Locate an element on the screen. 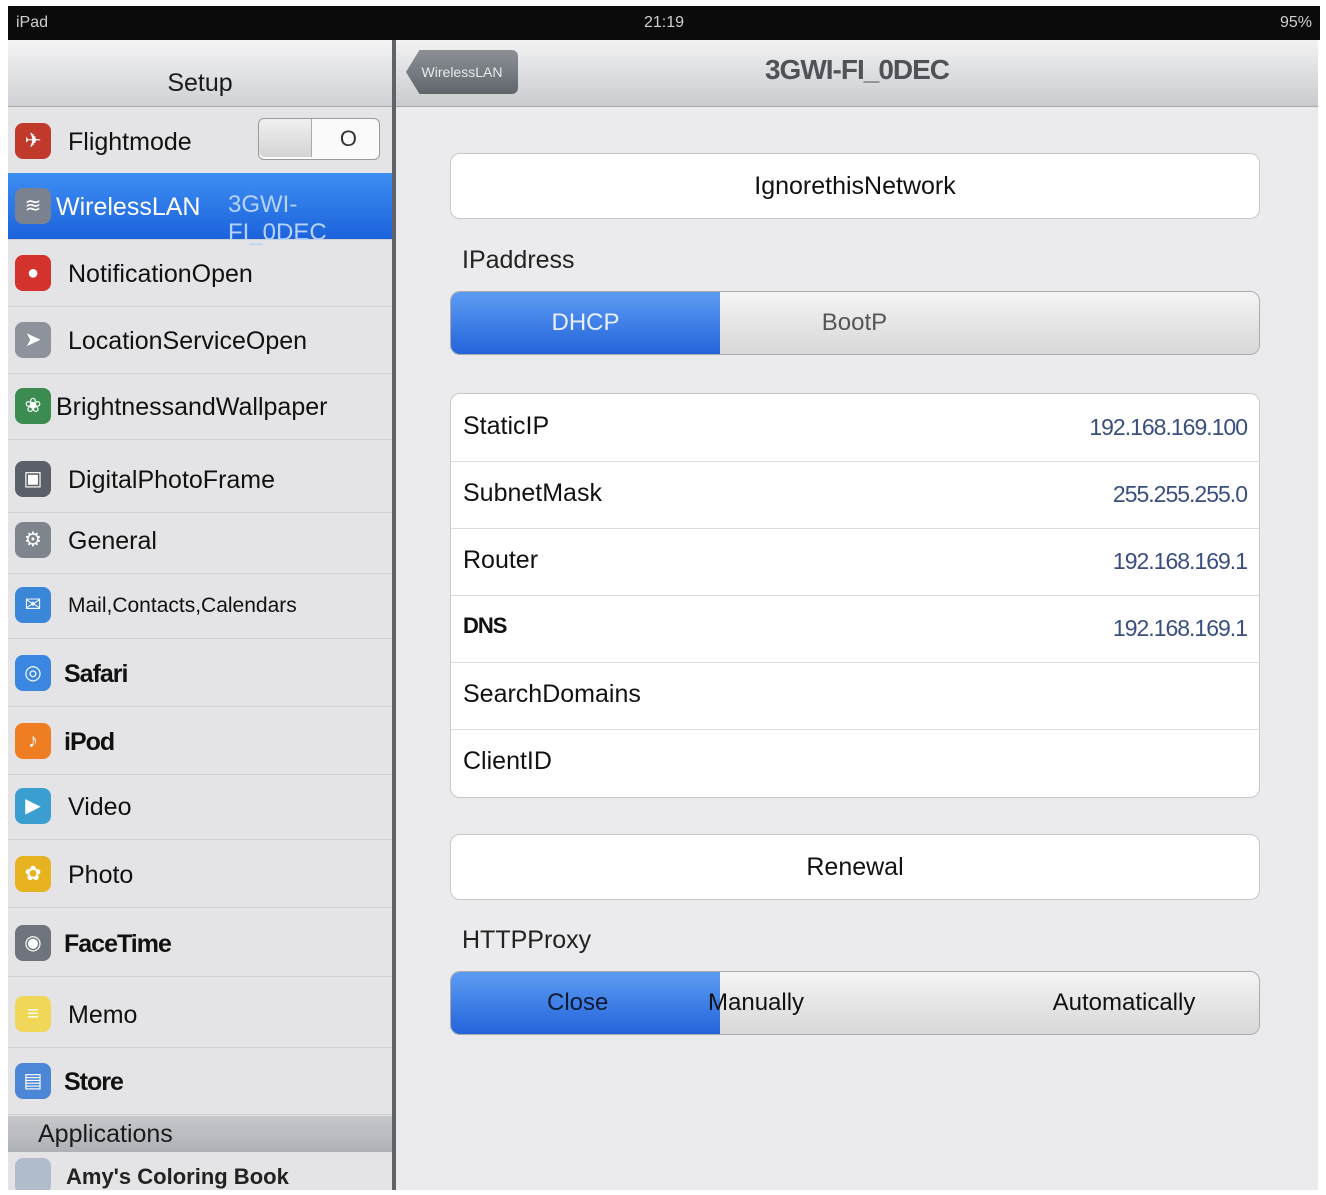 The width and height of the screenshot is (1326, 1195). memo-icon: ≡ is located at coordinates (33, 1014).